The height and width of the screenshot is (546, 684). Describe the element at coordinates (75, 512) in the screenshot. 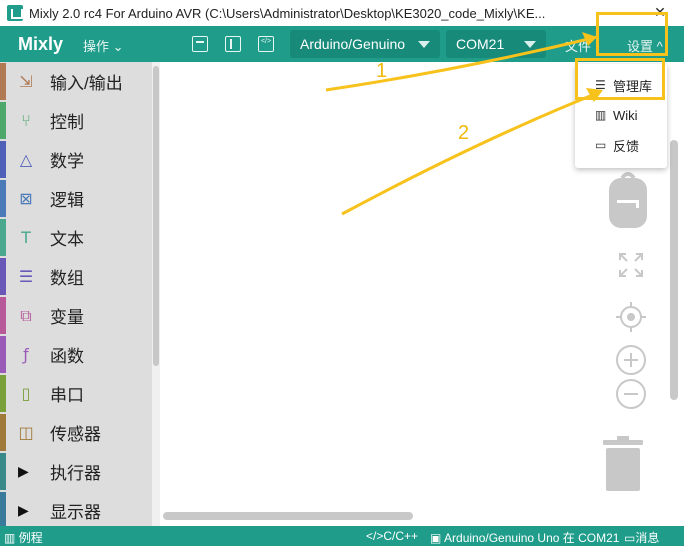

I see `category-label: 显示器` at that location.